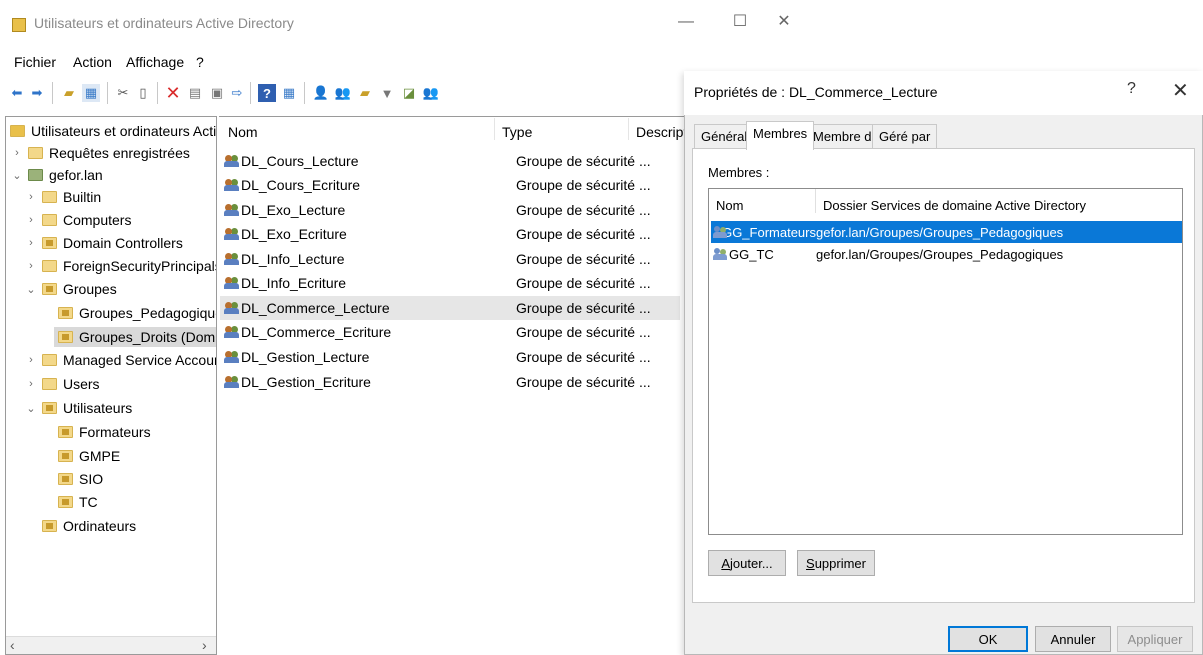 The width and height of the screenshot is (1203, 655). Describe the element at coordinates (905, 136) in the screenshot. I see `tab-gere-par: Géré par` at that location.